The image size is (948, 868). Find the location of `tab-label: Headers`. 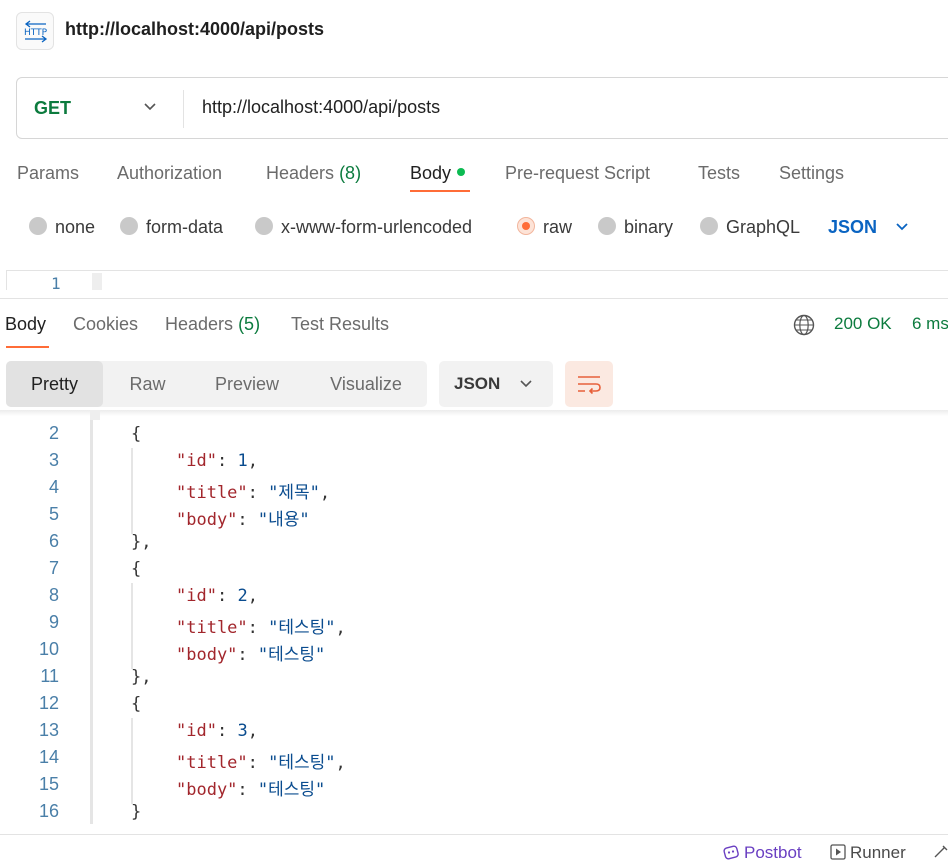

tab-label: Headers is located at coordinates (300, 173).